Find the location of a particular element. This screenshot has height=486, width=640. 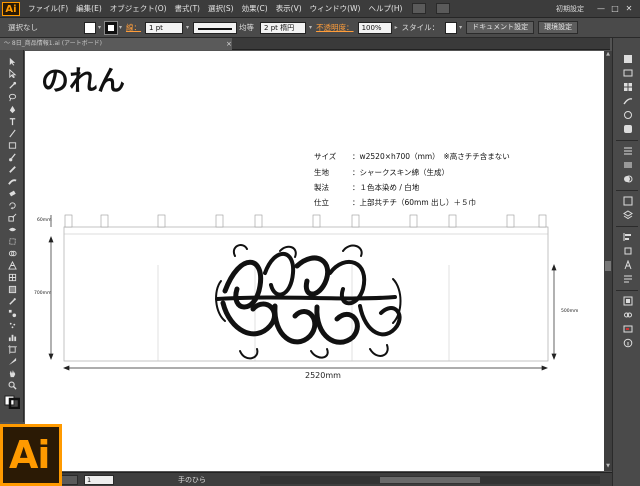

line-tool-icon is located at coordinates (12, 133).